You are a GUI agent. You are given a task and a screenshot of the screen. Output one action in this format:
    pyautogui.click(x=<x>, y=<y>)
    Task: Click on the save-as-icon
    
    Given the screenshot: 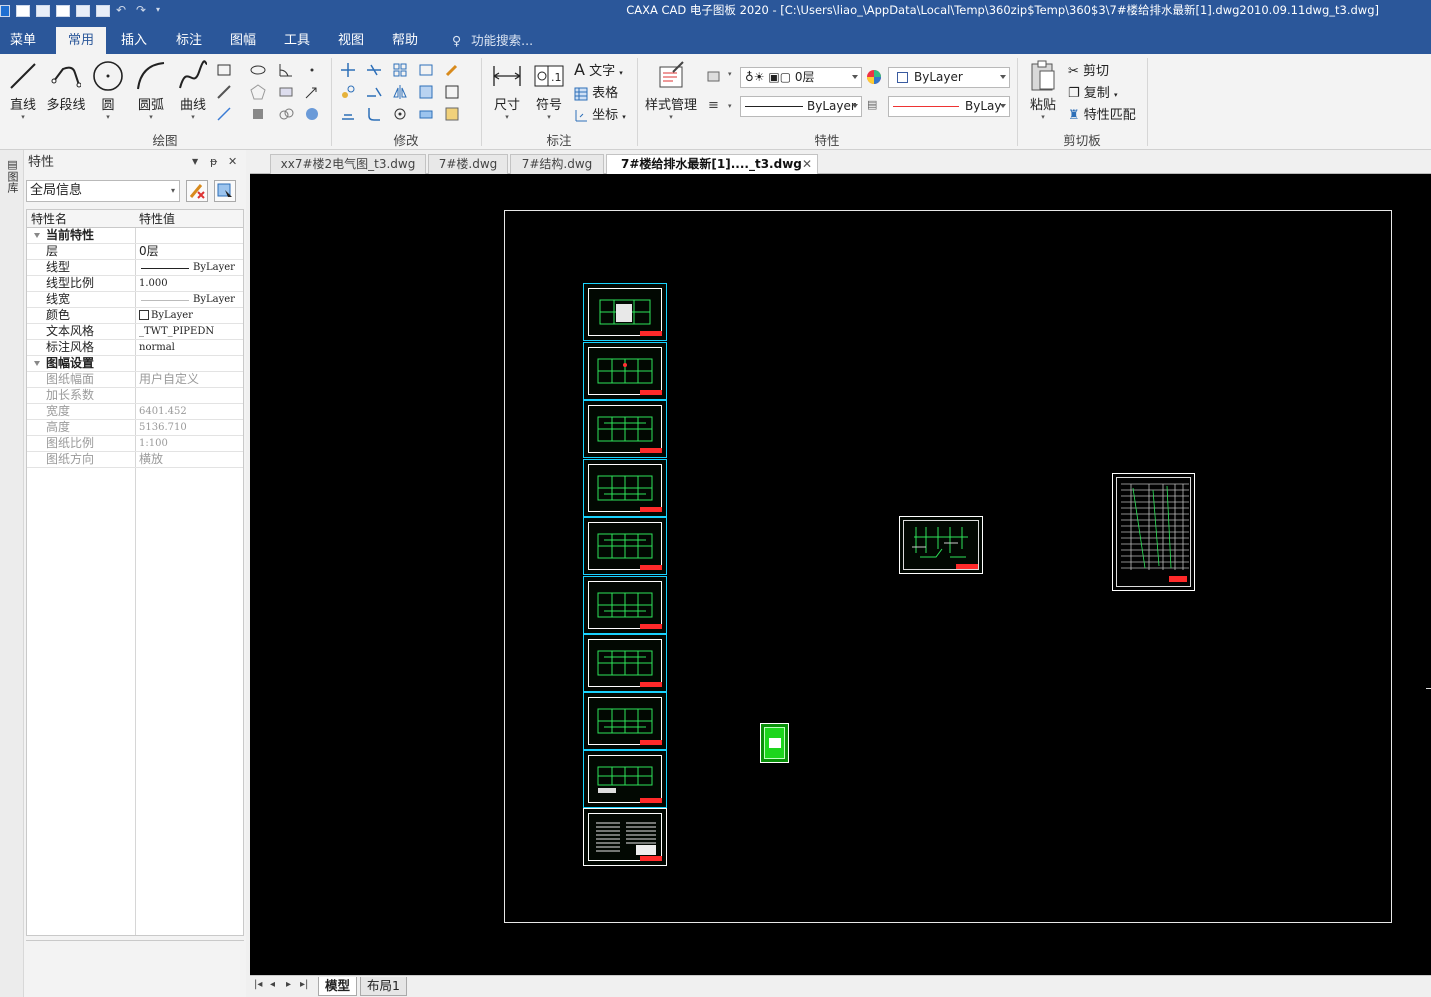 What is the action you would take?
    pyautogui.click(x=83, y=11)
    